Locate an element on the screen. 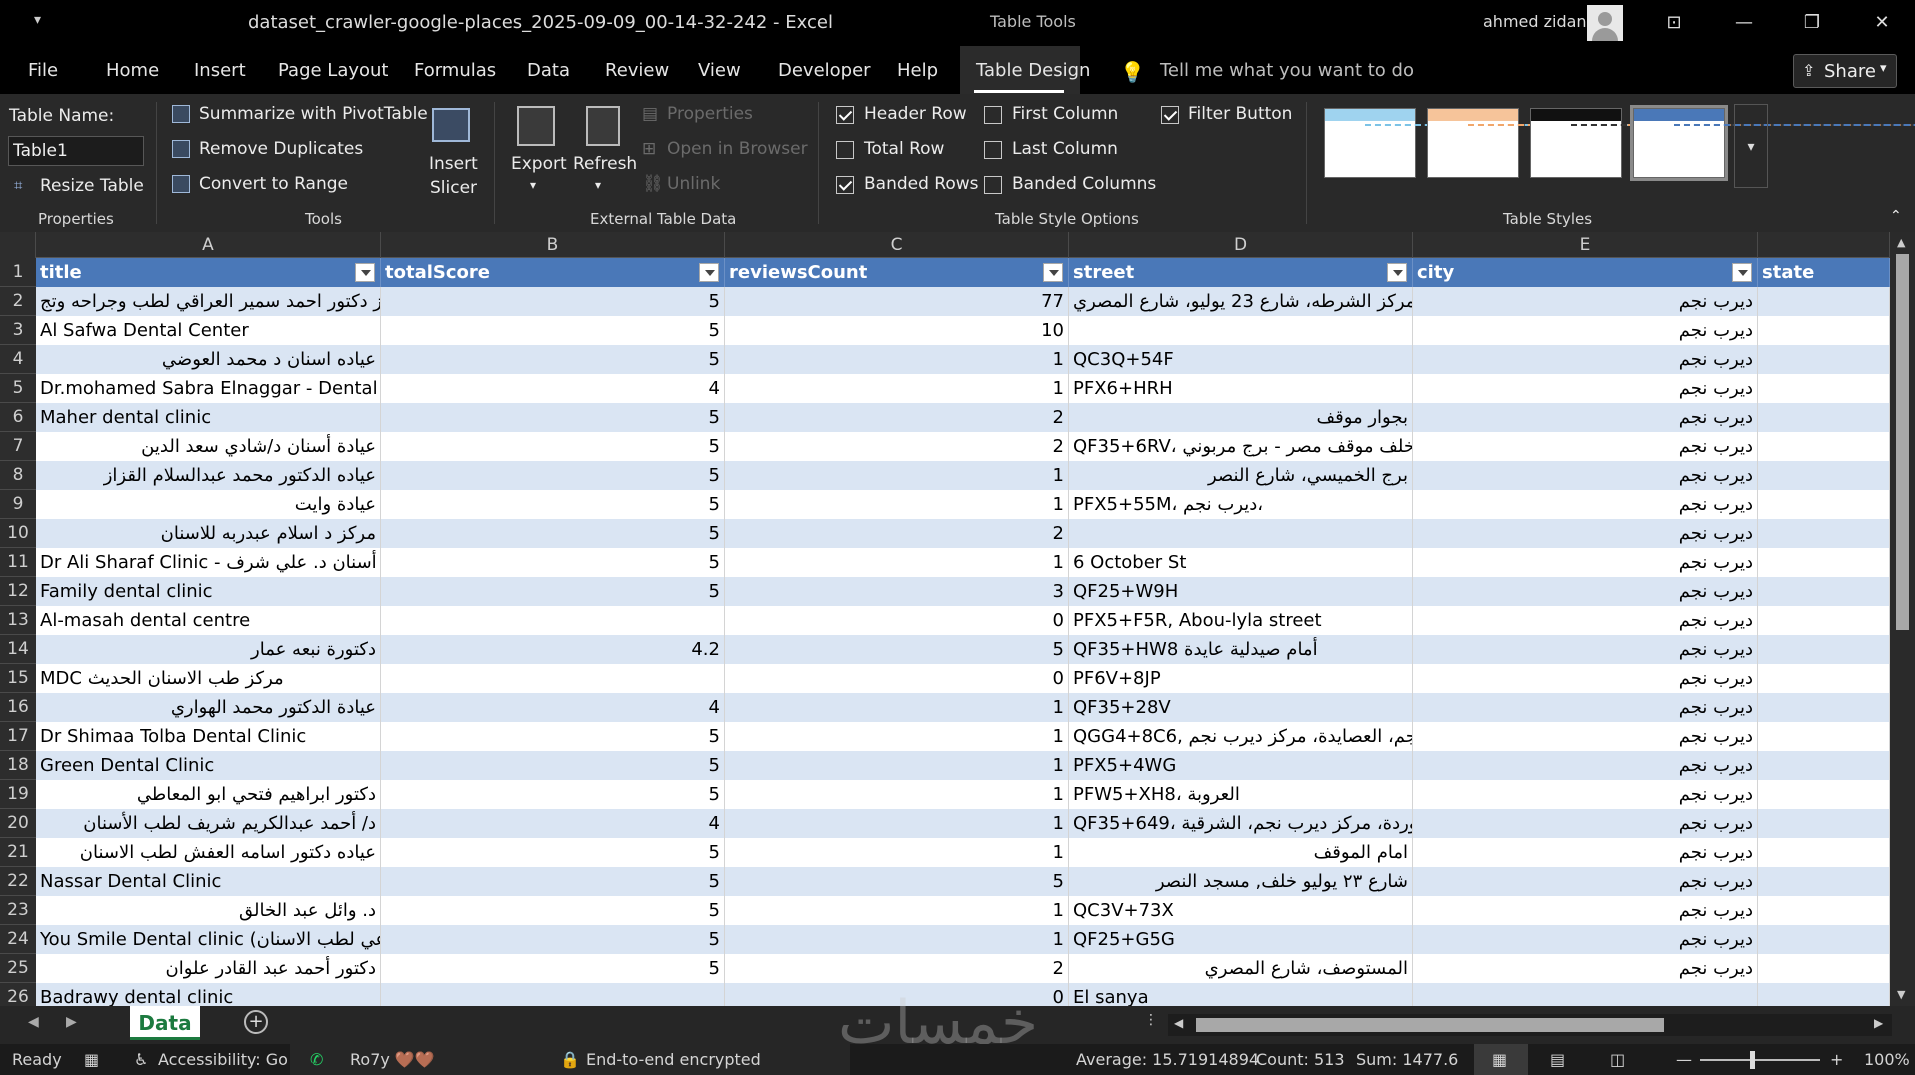 This screenshot has width=1915, height=1075. cell-title: عياده دكتور اسامه العفش لطب الاسنان is located at coordinates (208, 852).